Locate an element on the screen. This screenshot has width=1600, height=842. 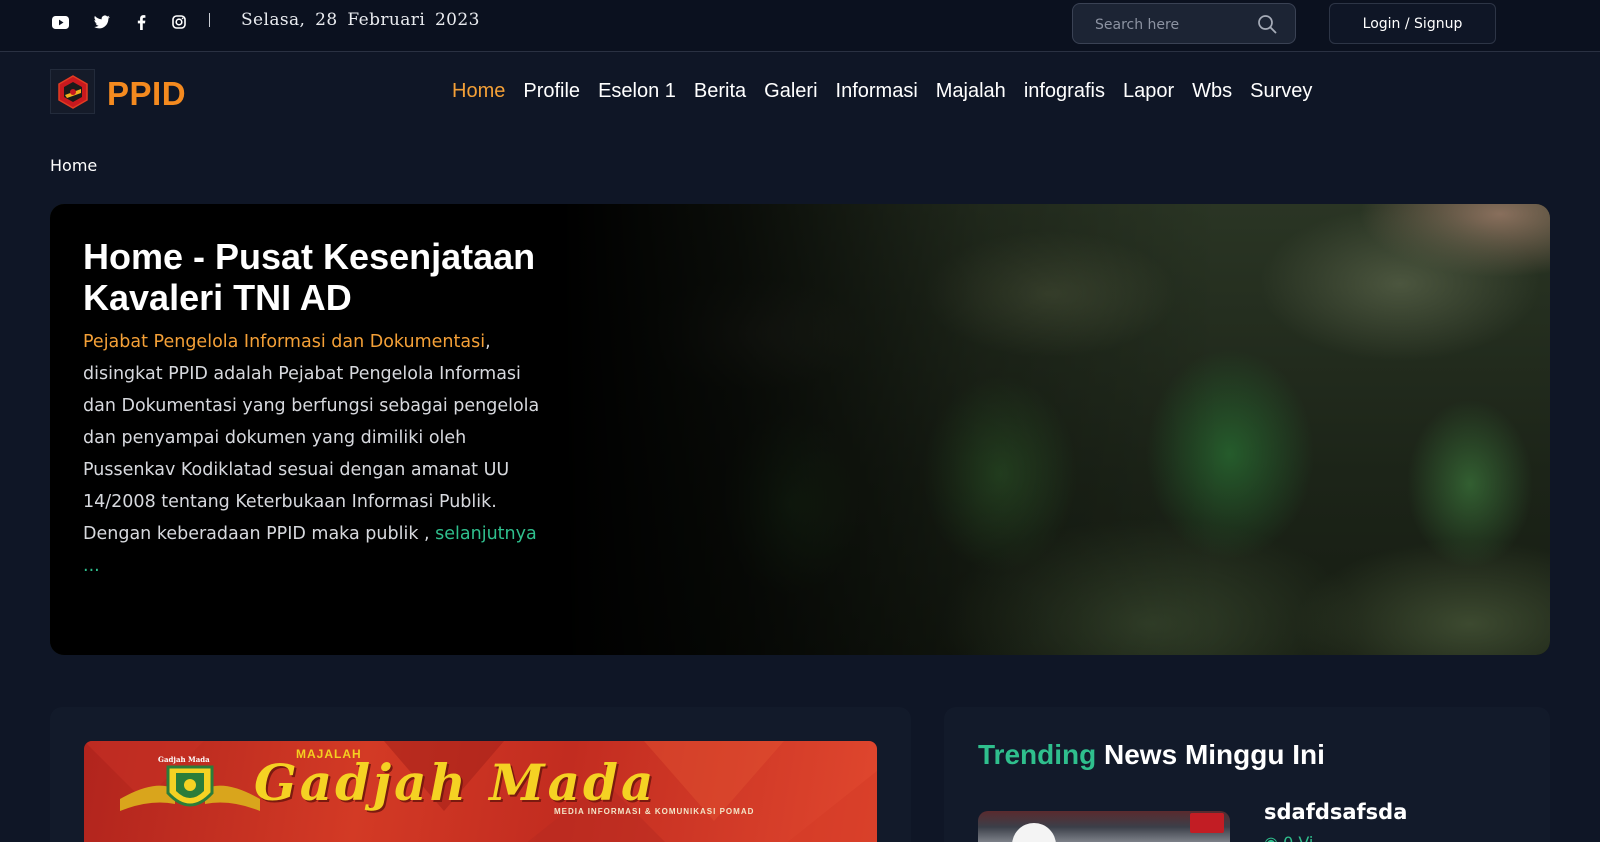
news-thumbnail is located at coordinates (1104, 826).